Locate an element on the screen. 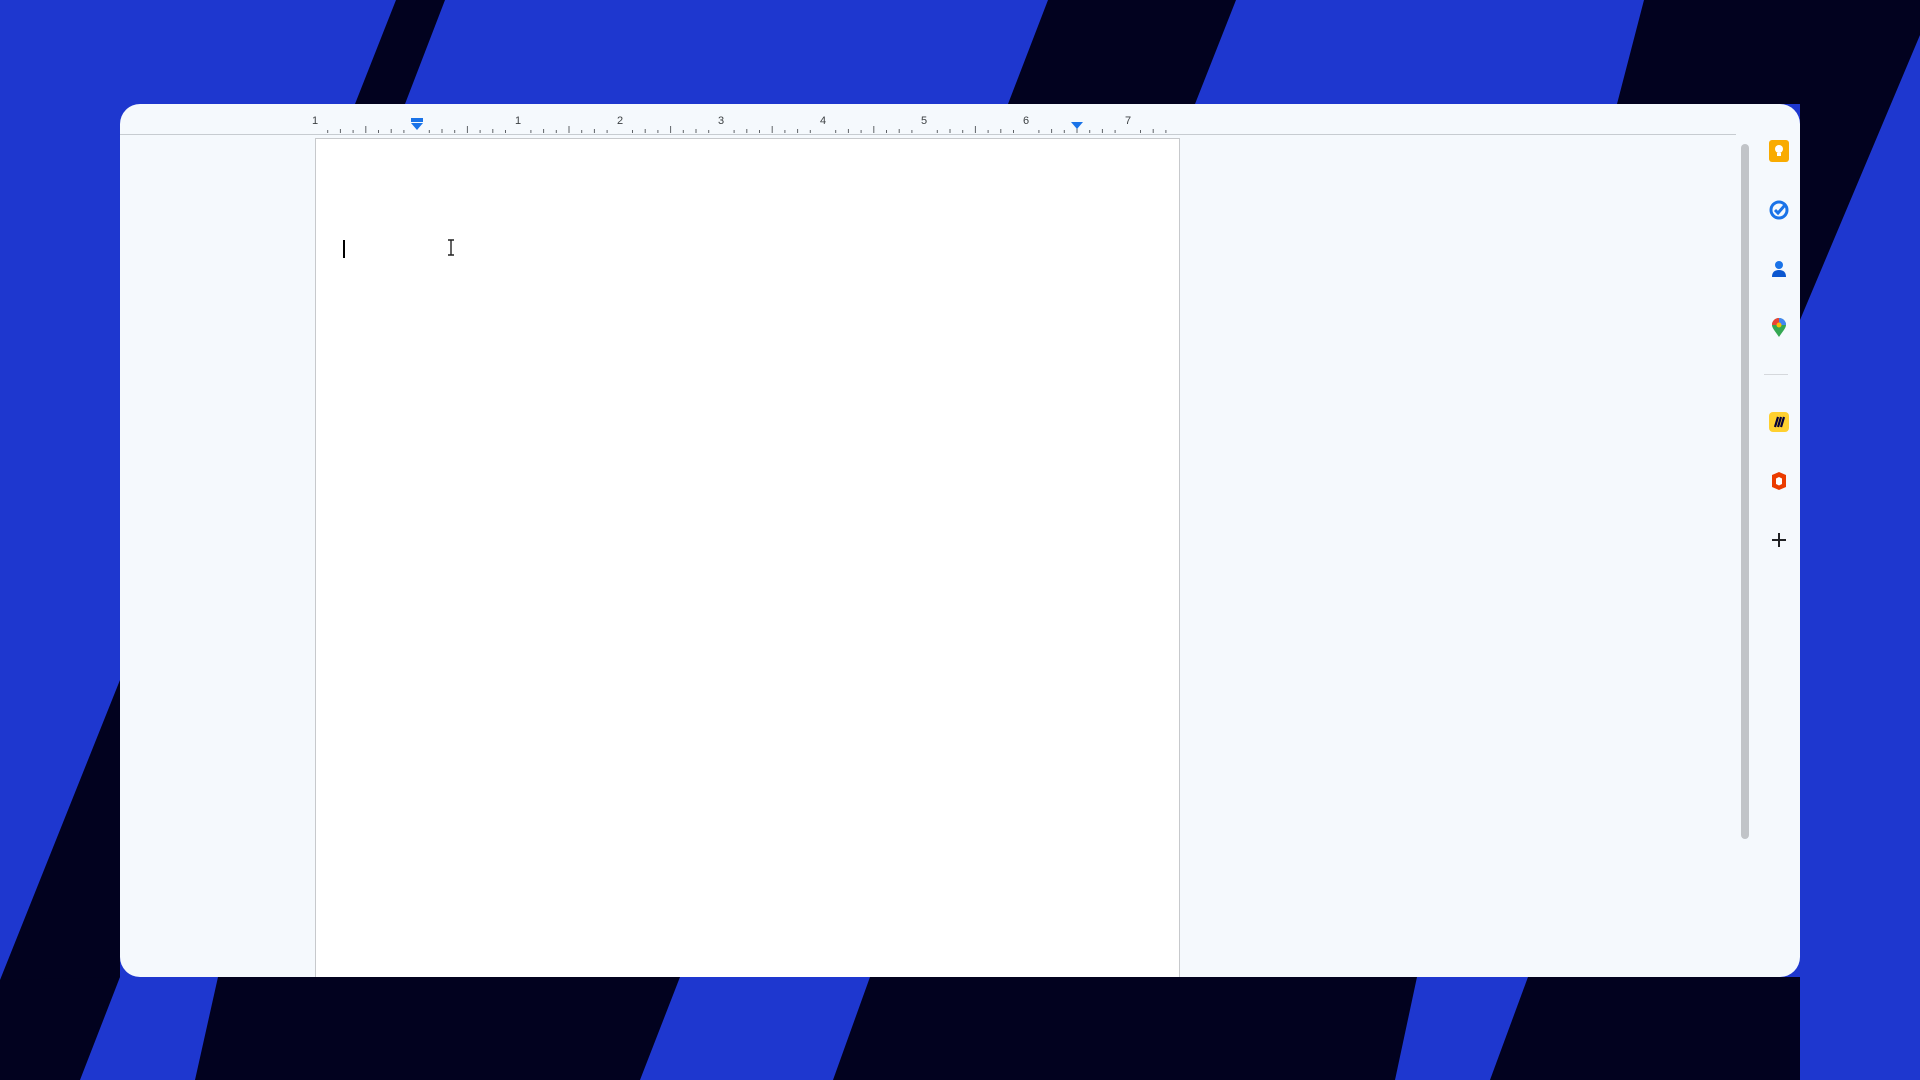  side-panel-divider is located at coordinates (1776, 374).